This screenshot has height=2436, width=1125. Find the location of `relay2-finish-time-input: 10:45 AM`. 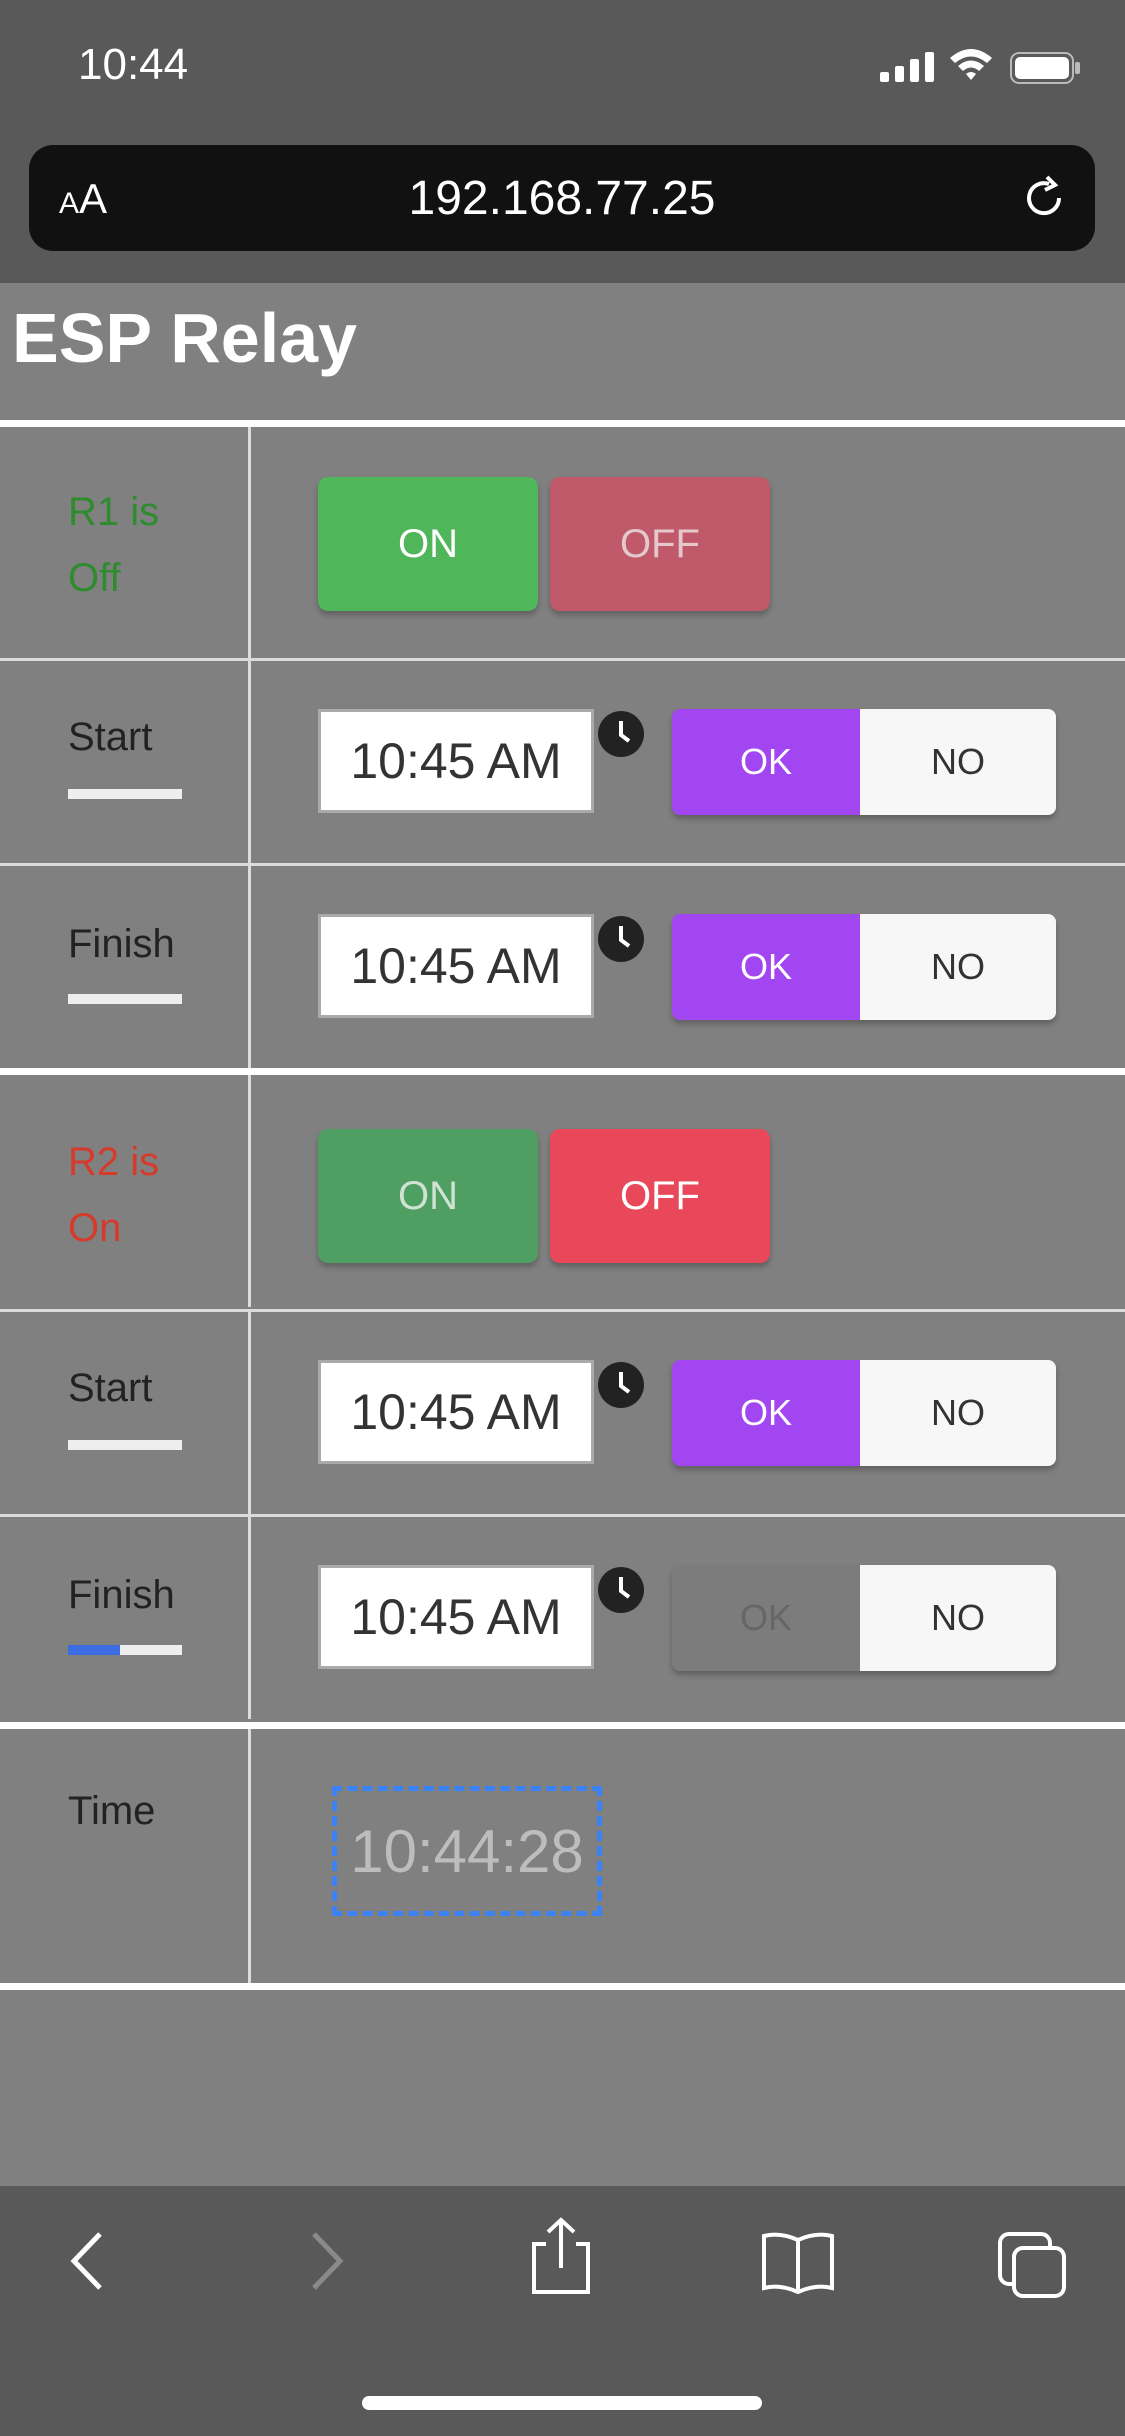

relay2-finish-time-input: 10:45 AM is located at coordinates (456, 1617).